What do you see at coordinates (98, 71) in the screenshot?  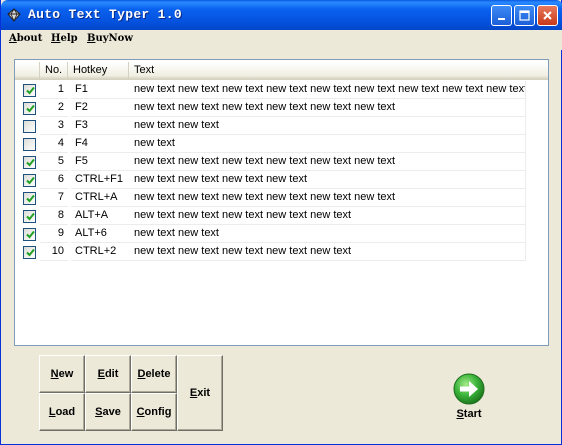 I see `header-hotkey: Hotkey` at bounding box center [98, 71].